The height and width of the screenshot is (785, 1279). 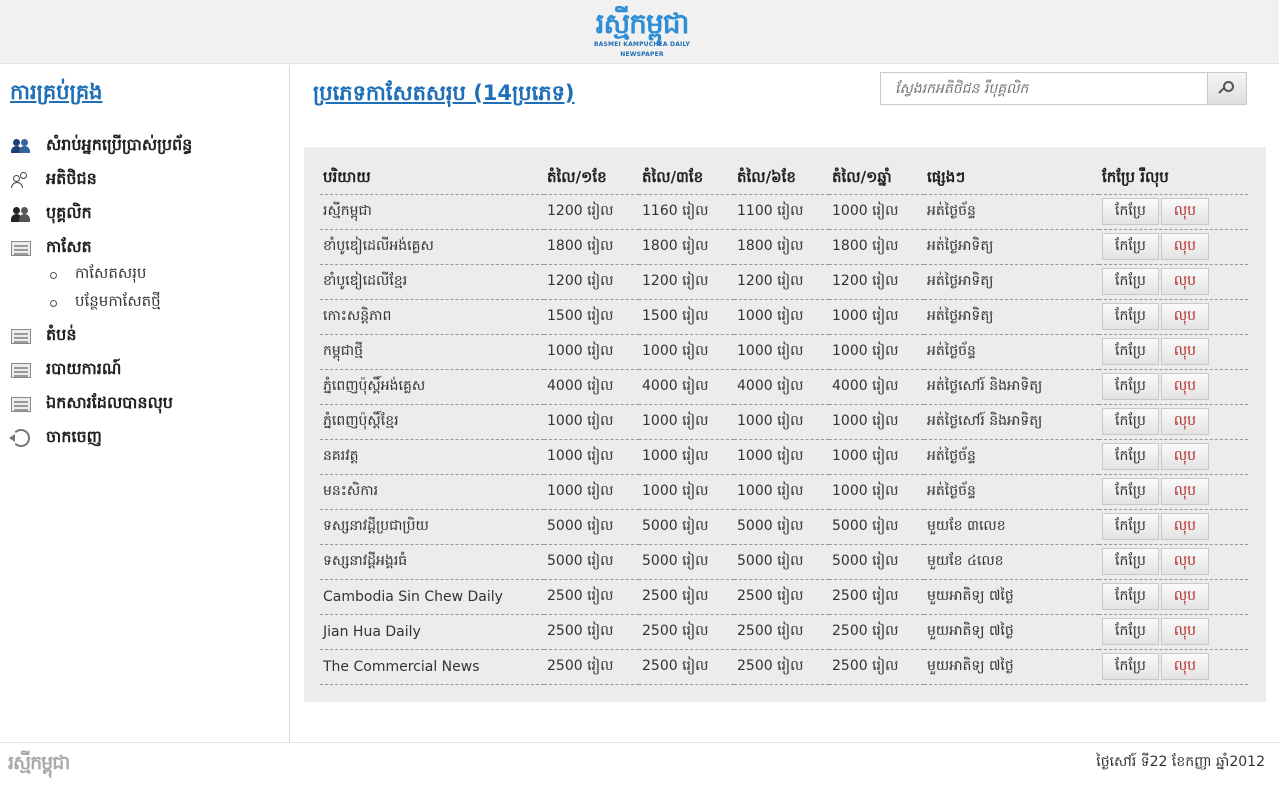 What do you see at coordinates (69, 246) in the screenshot?
I see `sidebar-item-label: កាសែត` at bounding box center [69, 246].